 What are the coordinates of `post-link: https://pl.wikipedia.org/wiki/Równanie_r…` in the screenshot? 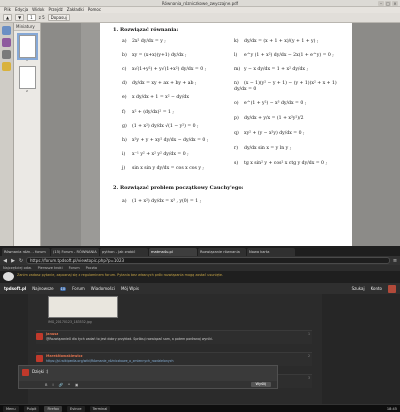 It's located at (110, 361).